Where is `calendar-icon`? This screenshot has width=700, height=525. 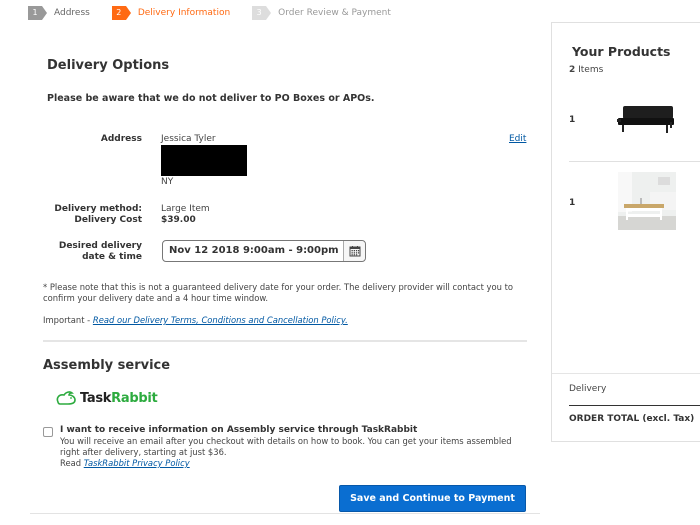
calendar-icon is located at coordinates (354, 251).